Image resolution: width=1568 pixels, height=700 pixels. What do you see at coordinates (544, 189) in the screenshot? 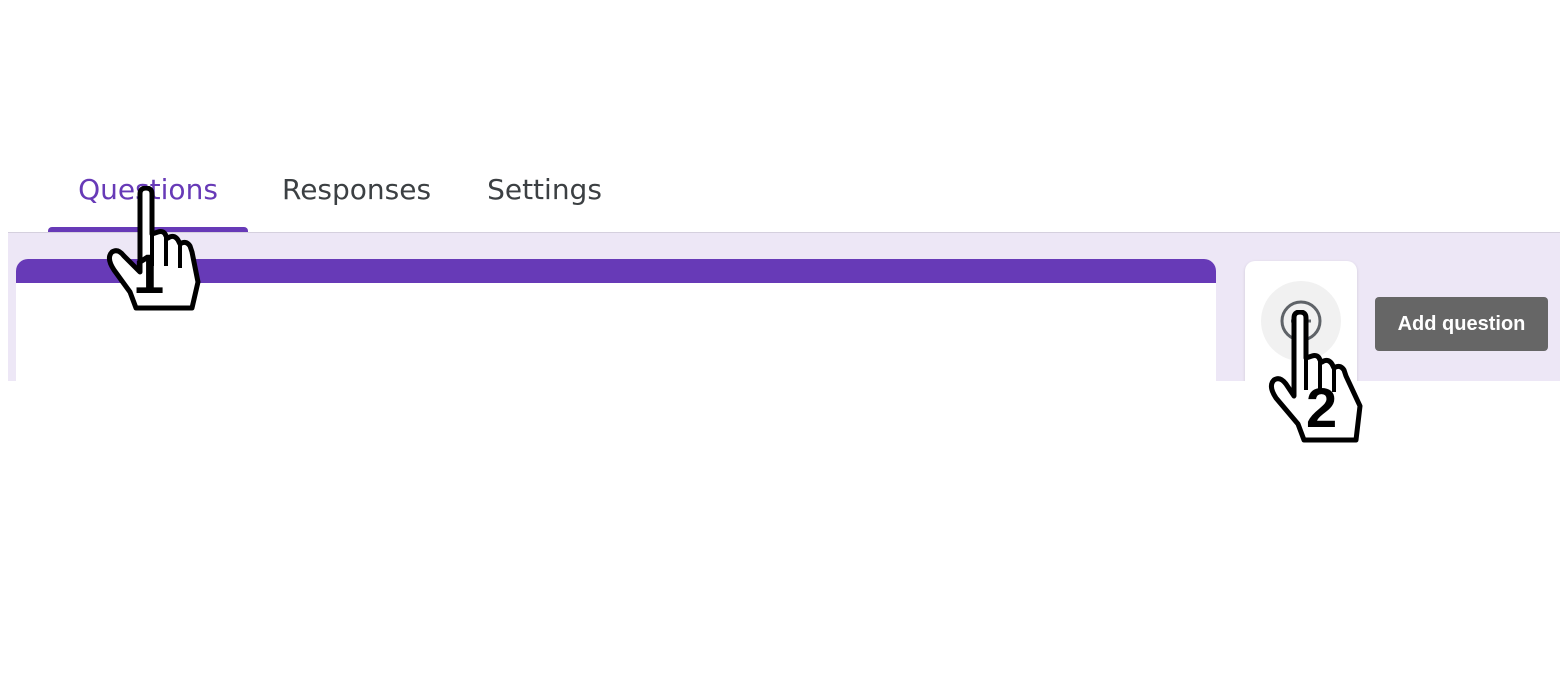
I see `tab-settings-label: Settings` at bounding box center [544, 189].